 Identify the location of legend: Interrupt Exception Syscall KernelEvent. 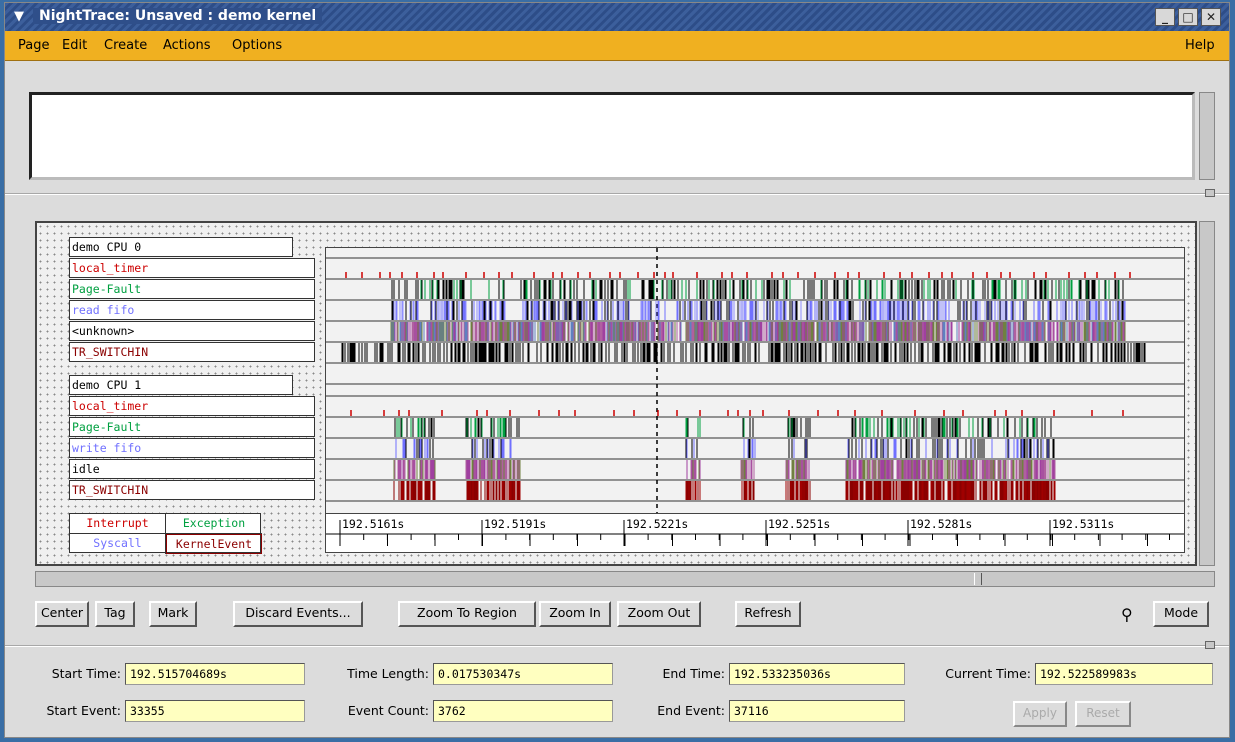
(165, 533).